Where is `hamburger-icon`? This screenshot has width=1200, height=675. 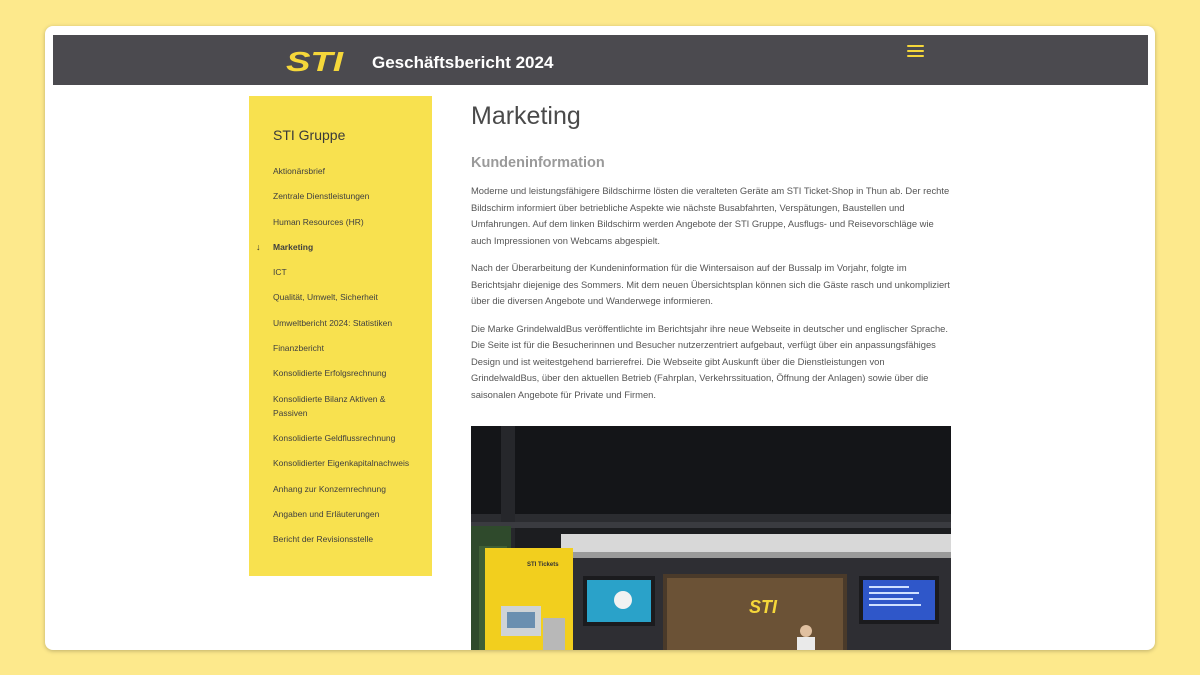
hamburger-icon is located at coordinates (915, 52).